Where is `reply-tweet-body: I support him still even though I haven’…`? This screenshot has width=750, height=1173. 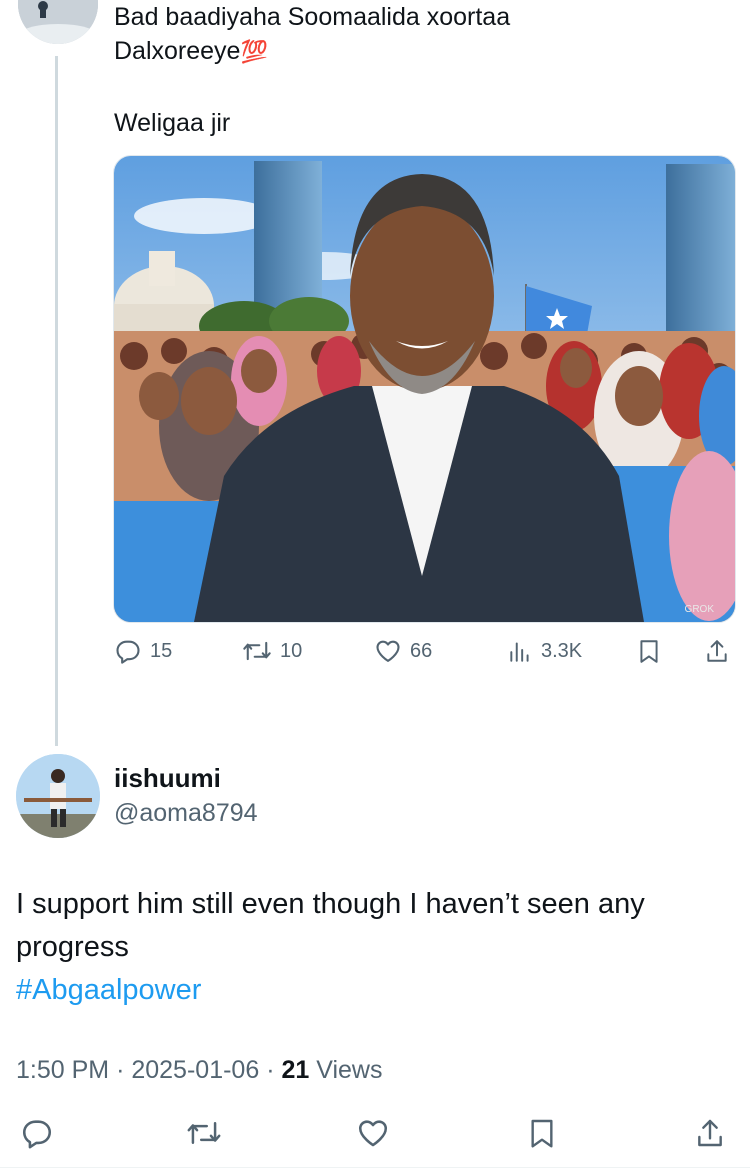
reply-tweet-body: I support him still even though I haven’… is located at coordinates (371, 947).